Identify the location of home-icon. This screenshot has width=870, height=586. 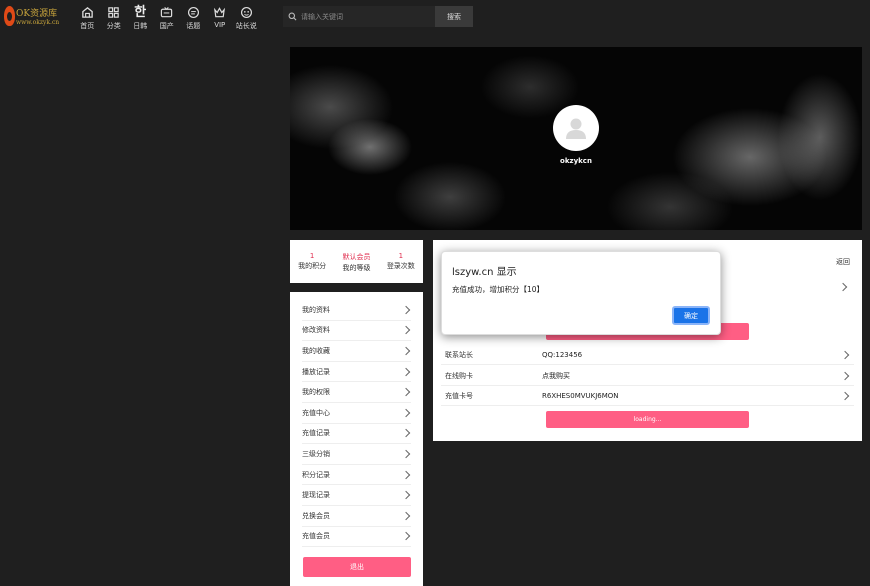
(87, 12).